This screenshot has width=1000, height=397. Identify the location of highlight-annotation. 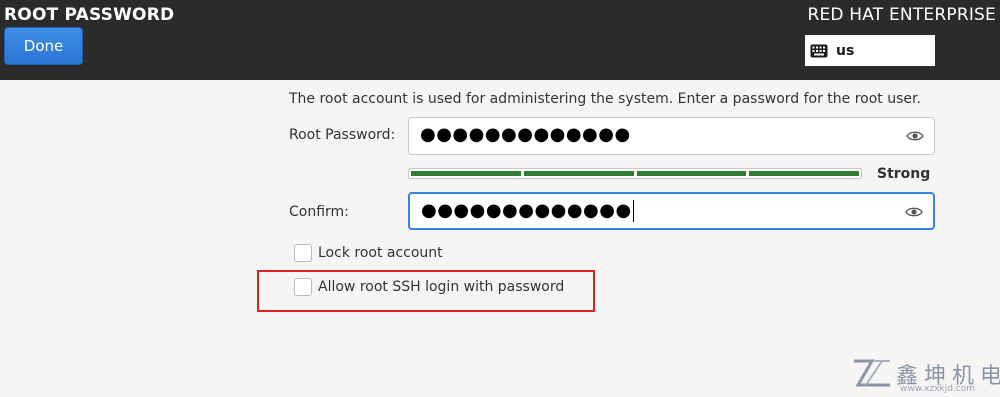
(426, 291).